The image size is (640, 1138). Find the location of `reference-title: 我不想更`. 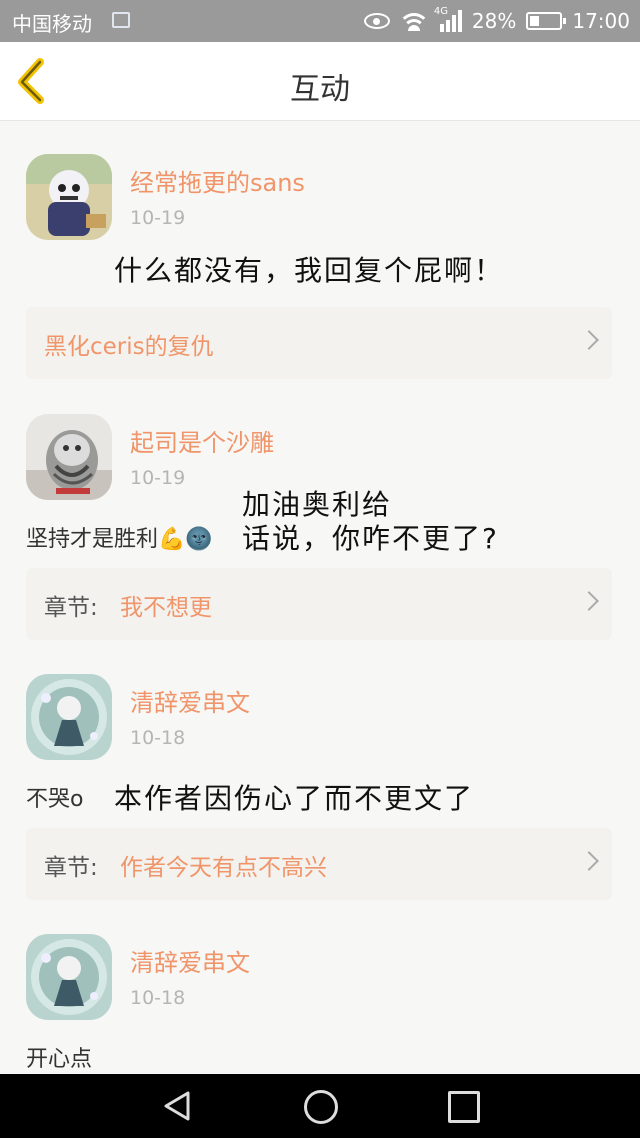

reference-title: 我不想更 is located at coordinates (166, 608).